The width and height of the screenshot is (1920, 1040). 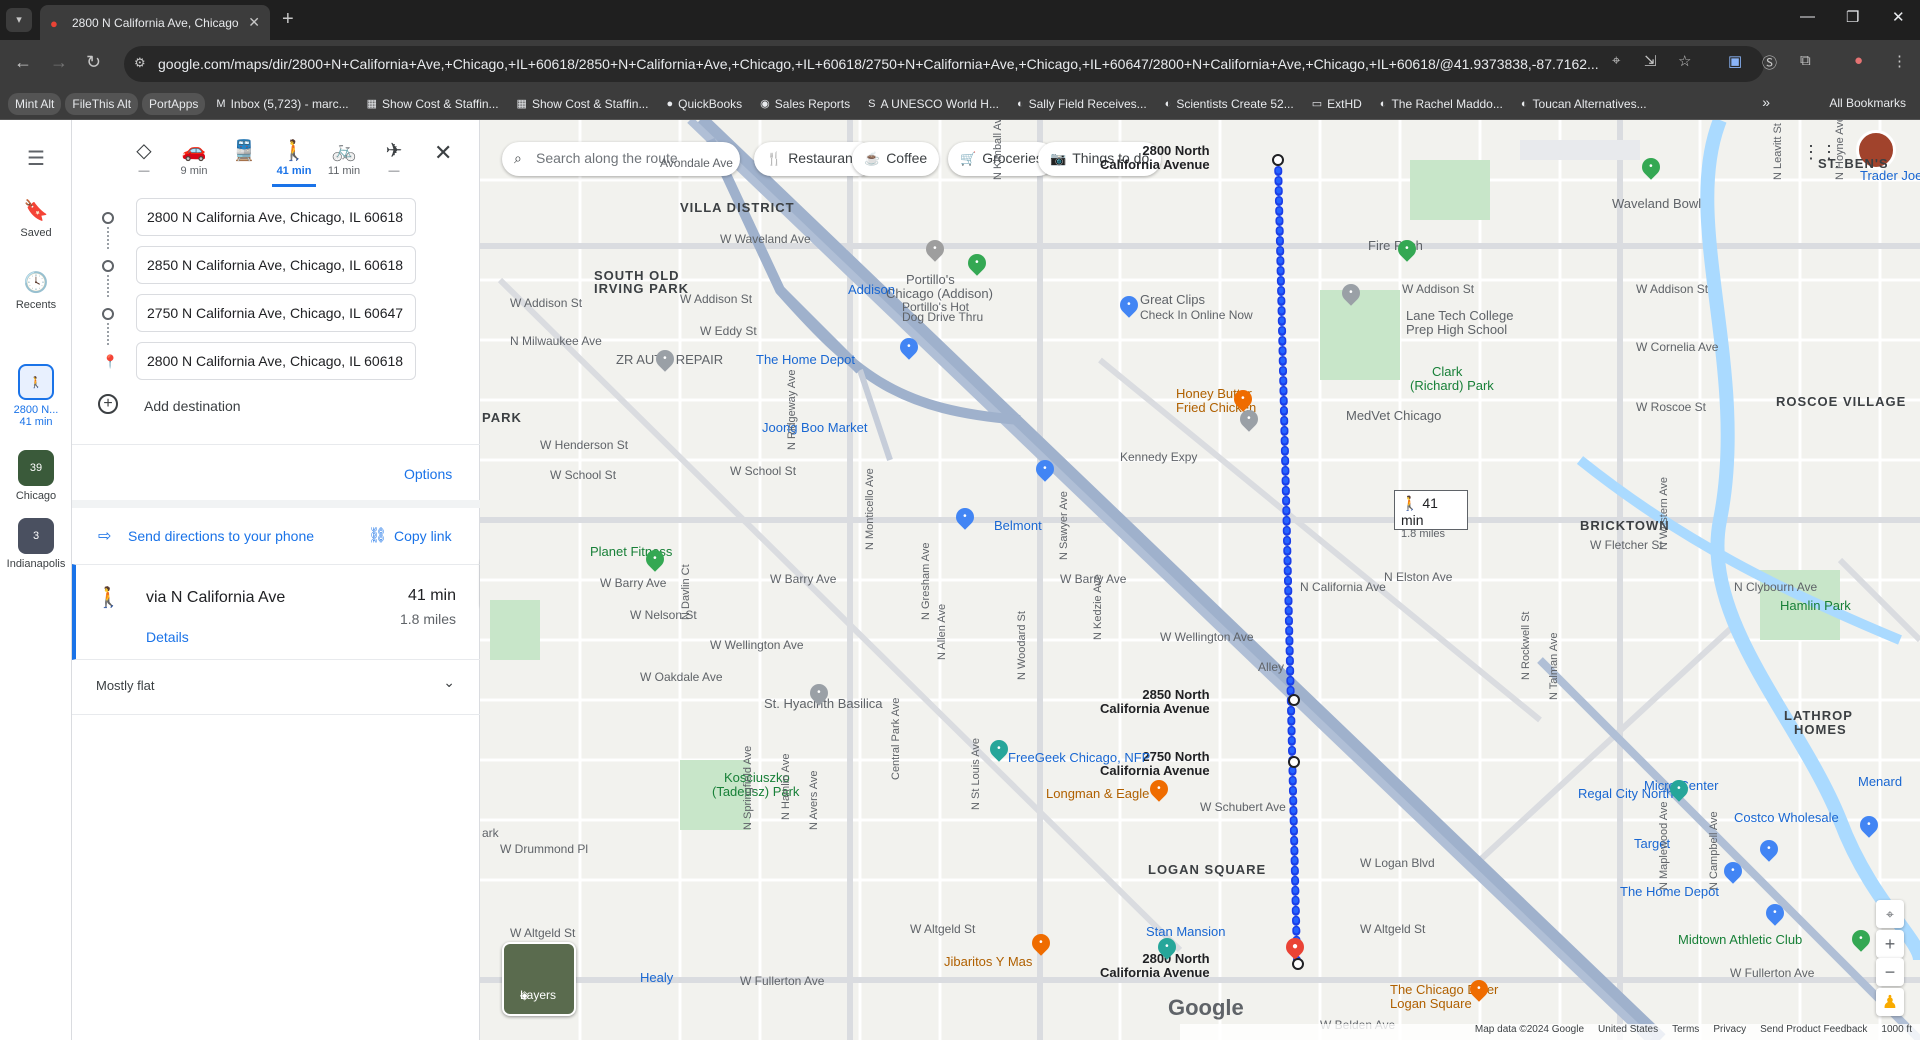 What do you see at coordinates (276, 313) in the screenshot?
I see `stop-input-3: 2750 N California Ave, Chicago, IL 60647` at bounding box center [276, 313].